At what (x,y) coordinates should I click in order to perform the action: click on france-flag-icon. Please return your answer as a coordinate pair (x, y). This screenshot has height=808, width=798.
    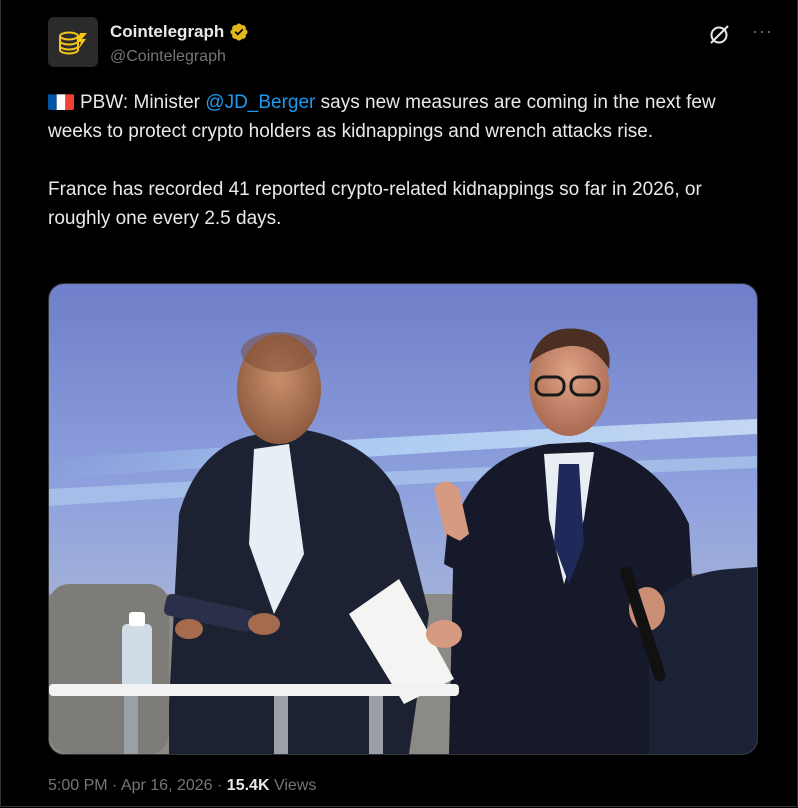
    Looking at the image, I should click on (61, 101).